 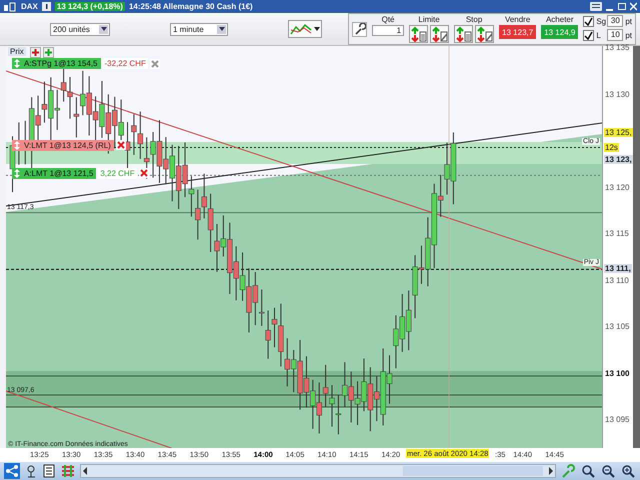 What do you see at coordinates (388, 30) in the screenshot?
I see `quantity-field: 1` at bounding box center [388, 30].